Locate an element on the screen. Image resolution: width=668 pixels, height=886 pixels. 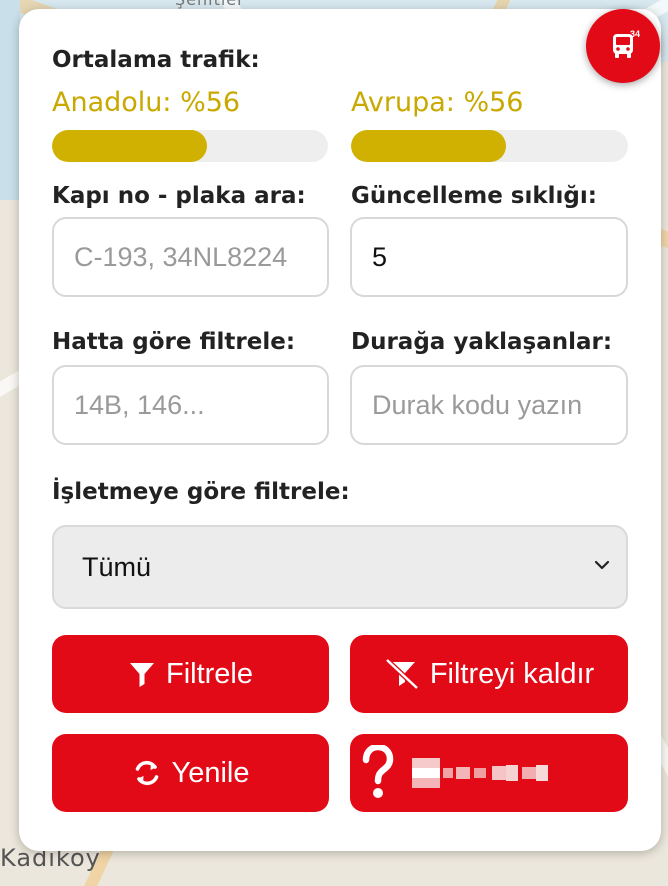
bus-button: 34 is located at coordinates (623, 46).